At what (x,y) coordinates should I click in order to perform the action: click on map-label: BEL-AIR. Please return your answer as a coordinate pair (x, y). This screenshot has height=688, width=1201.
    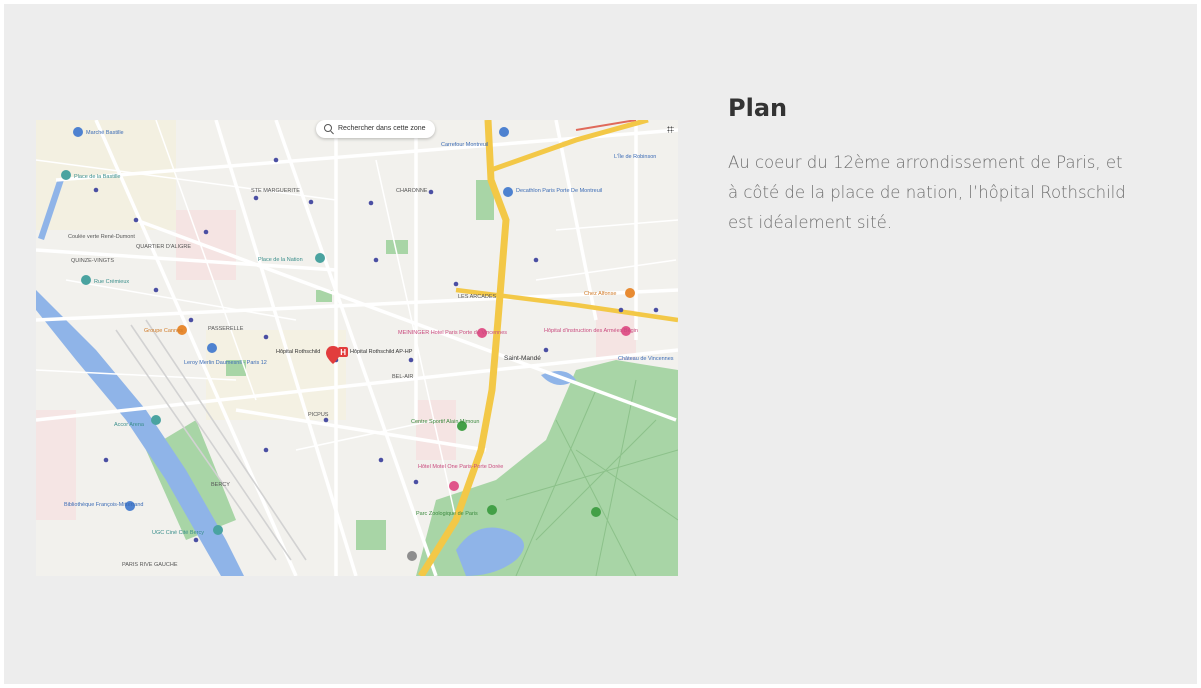
    Looking at the image, I should click on (402, 377).